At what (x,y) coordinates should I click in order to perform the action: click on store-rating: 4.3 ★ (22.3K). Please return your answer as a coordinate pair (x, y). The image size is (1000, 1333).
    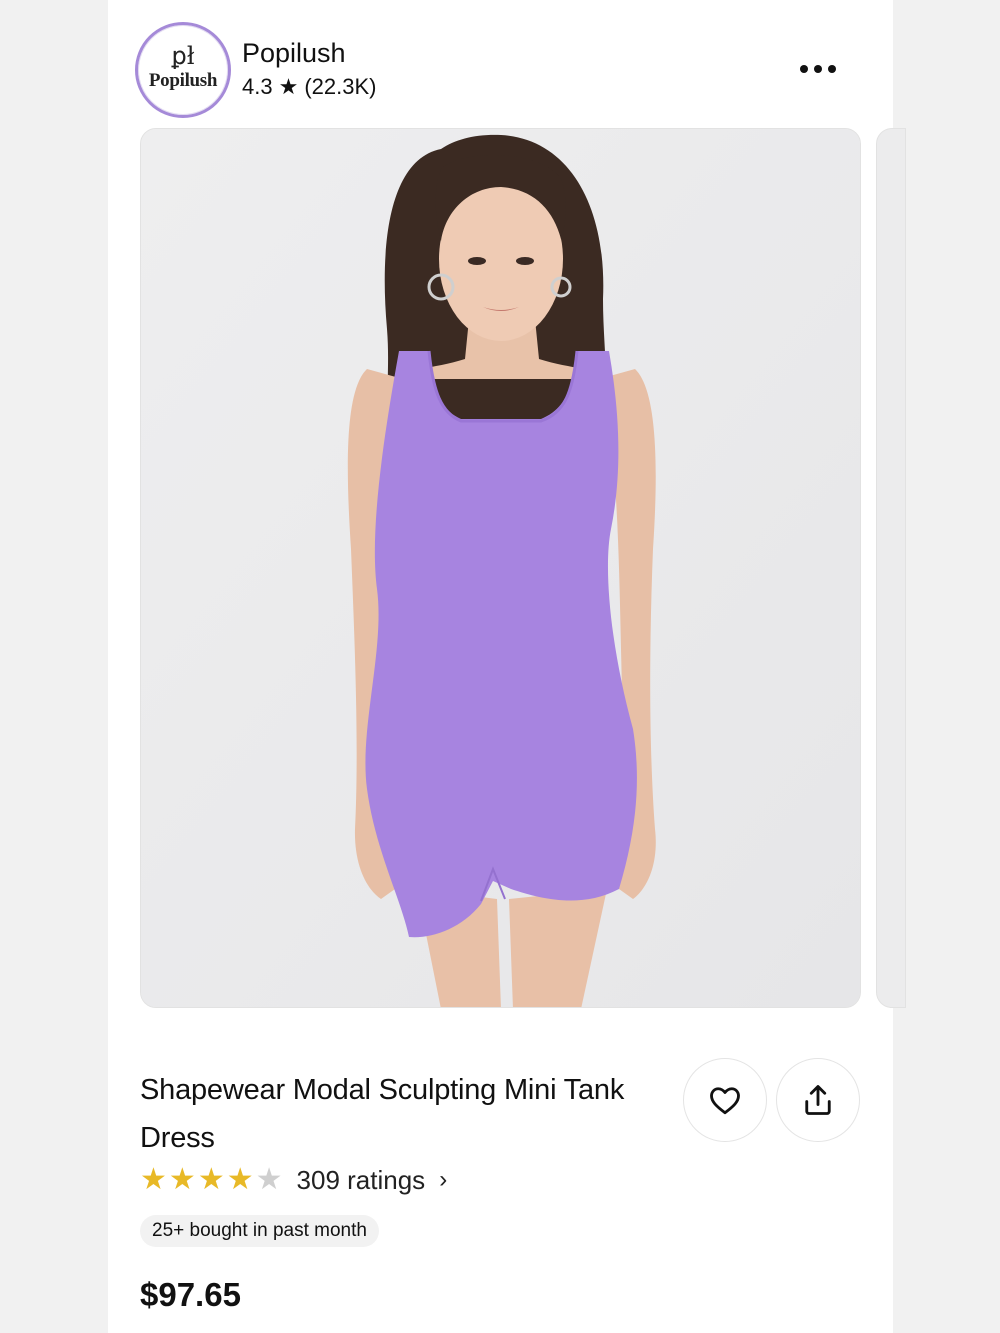
    Looking at the image, I should click on (309, 87).